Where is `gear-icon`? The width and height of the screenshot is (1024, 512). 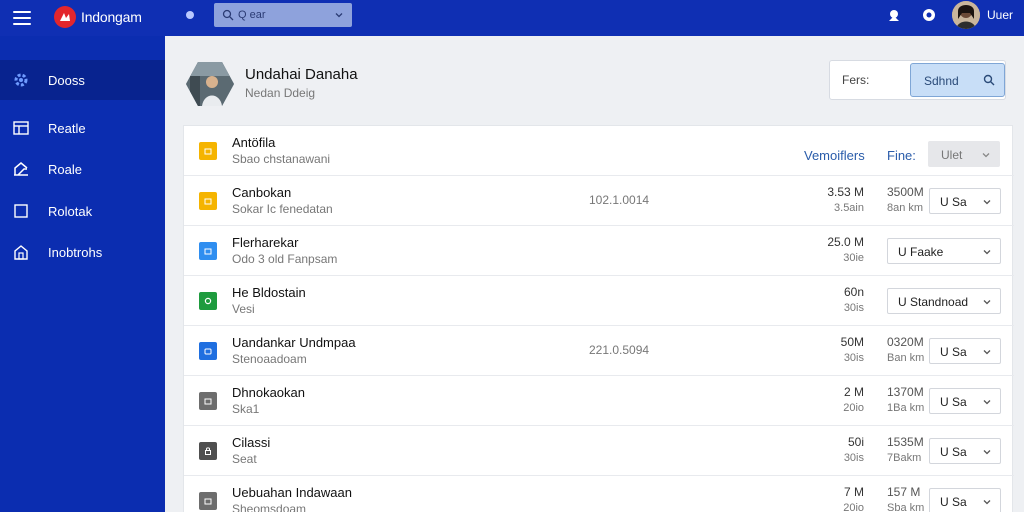 gear-icon is located at coordinates (21, 80).